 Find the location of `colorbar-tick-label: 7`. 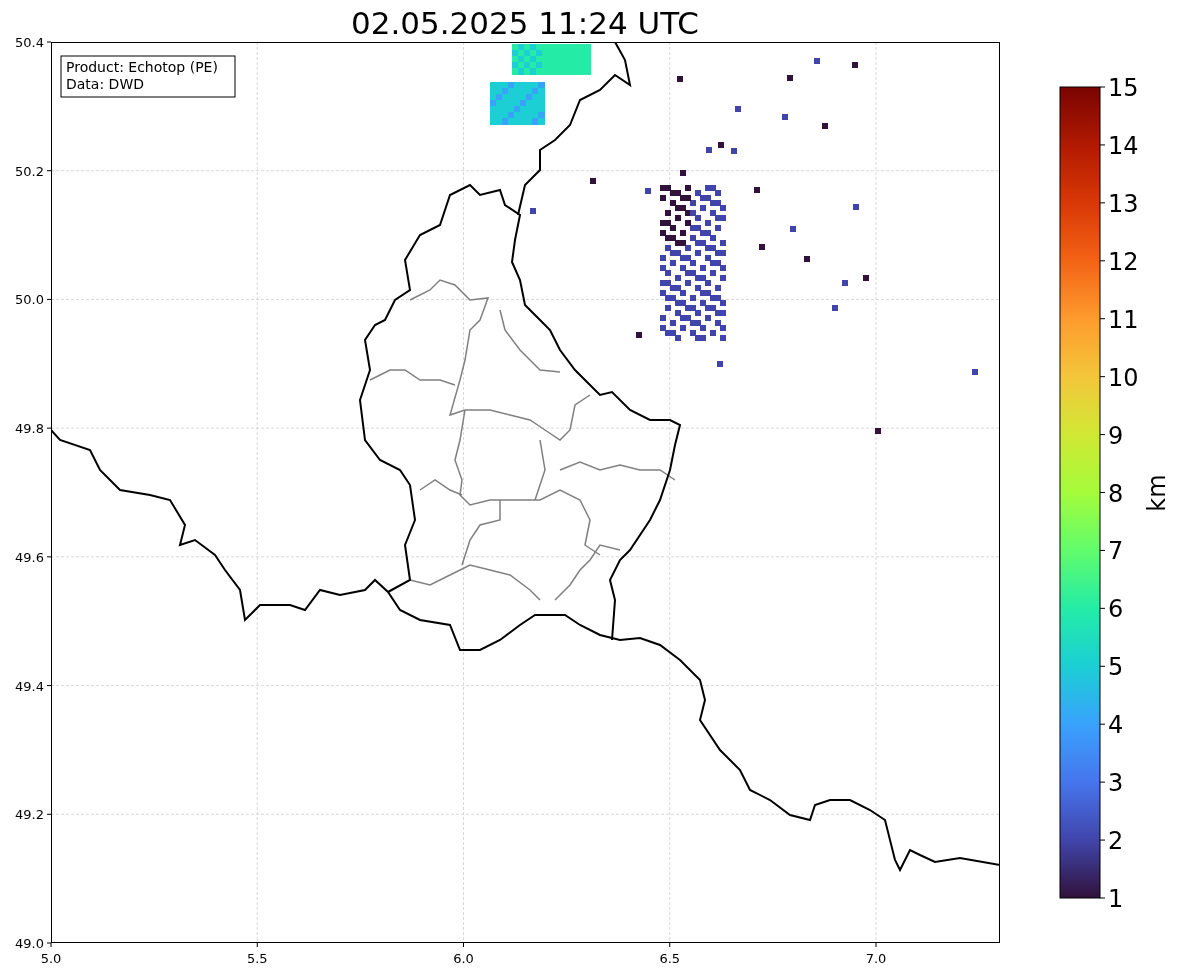

colorbar-tick-label: 7 is located at coordinates (1116, 551).